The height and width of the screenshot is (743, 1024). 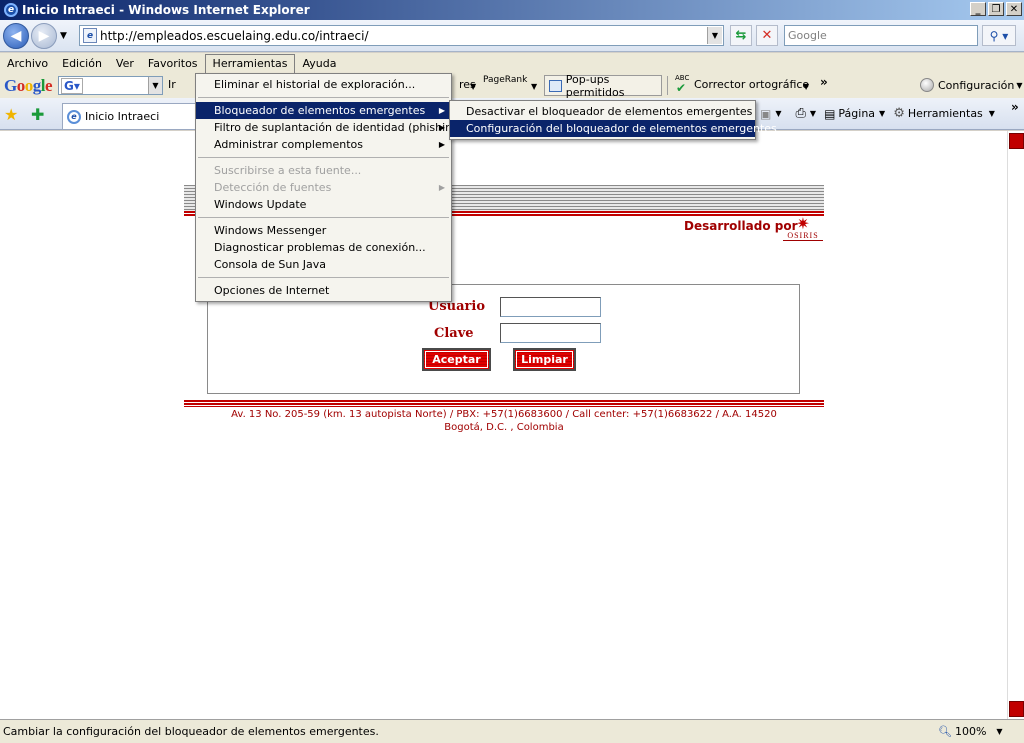 What do you see at coordinates (125, 63) in the screenshot?
I see `menu-ver: Ver` at bounding box center [125, 63].